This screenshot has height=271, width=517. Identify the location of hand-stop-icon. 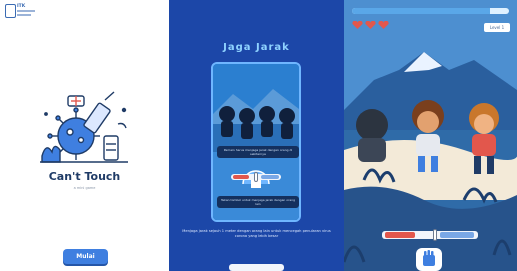
(429, 258).